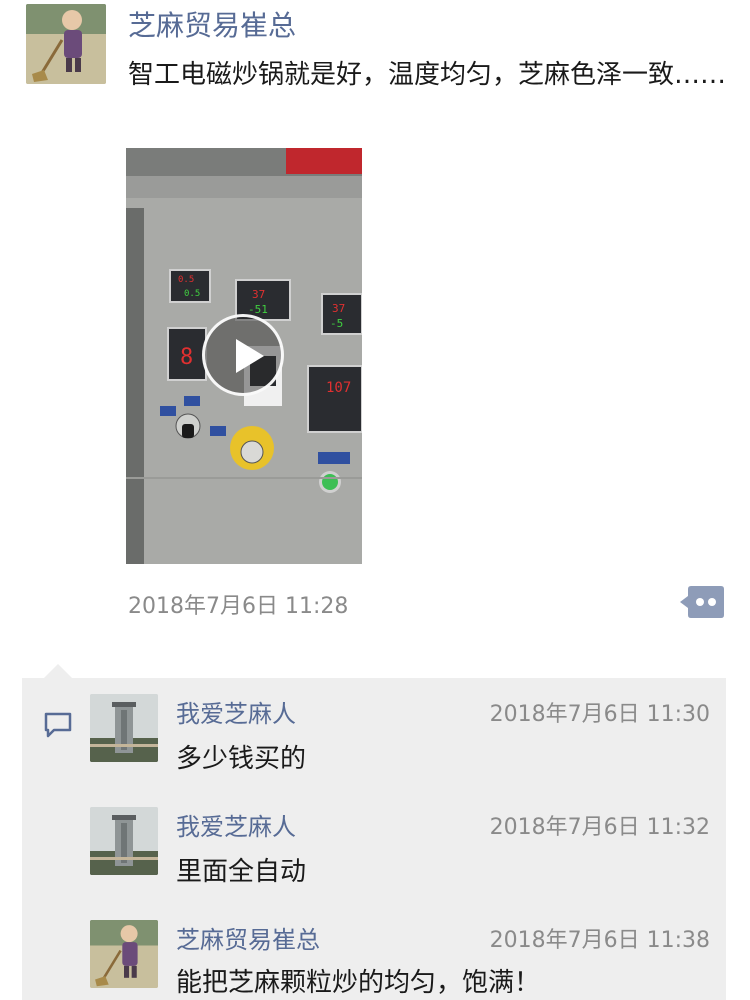 The height and width of the screenshot is (1000, 750). Describe the element at coordinates (599, 714) in the screenshot. I see `comment-timestamp: 2018年7月6日 11:30` at that location.